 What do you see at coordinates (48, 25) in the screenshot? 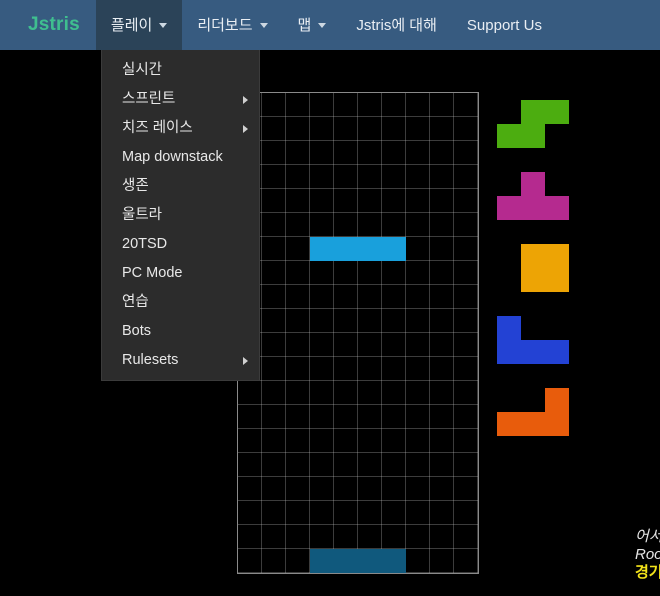
I see `brand-logo: Jstris` at bounding box center [48, 25].